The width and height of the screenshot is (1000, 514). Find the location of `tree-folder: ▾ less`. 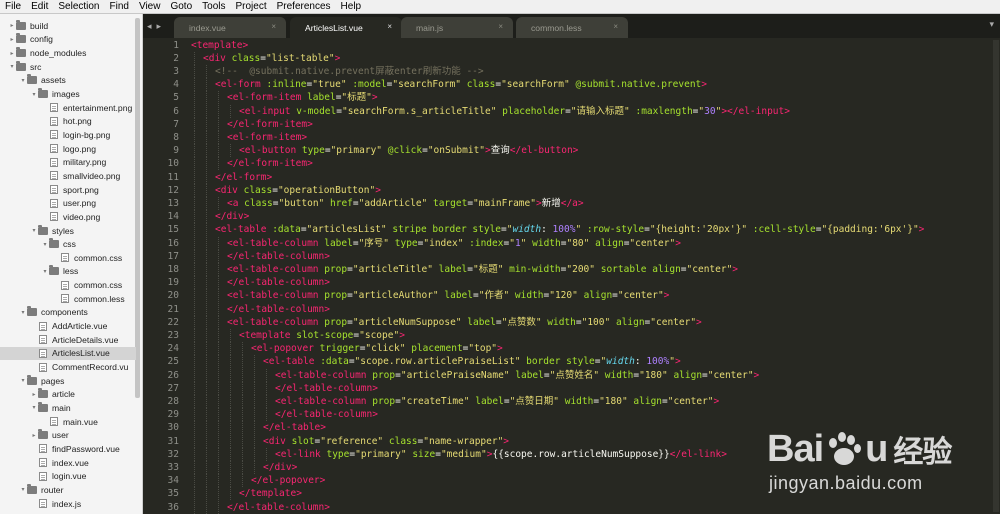

tree-folder: ▾ less is located at coordinates (68, 272).